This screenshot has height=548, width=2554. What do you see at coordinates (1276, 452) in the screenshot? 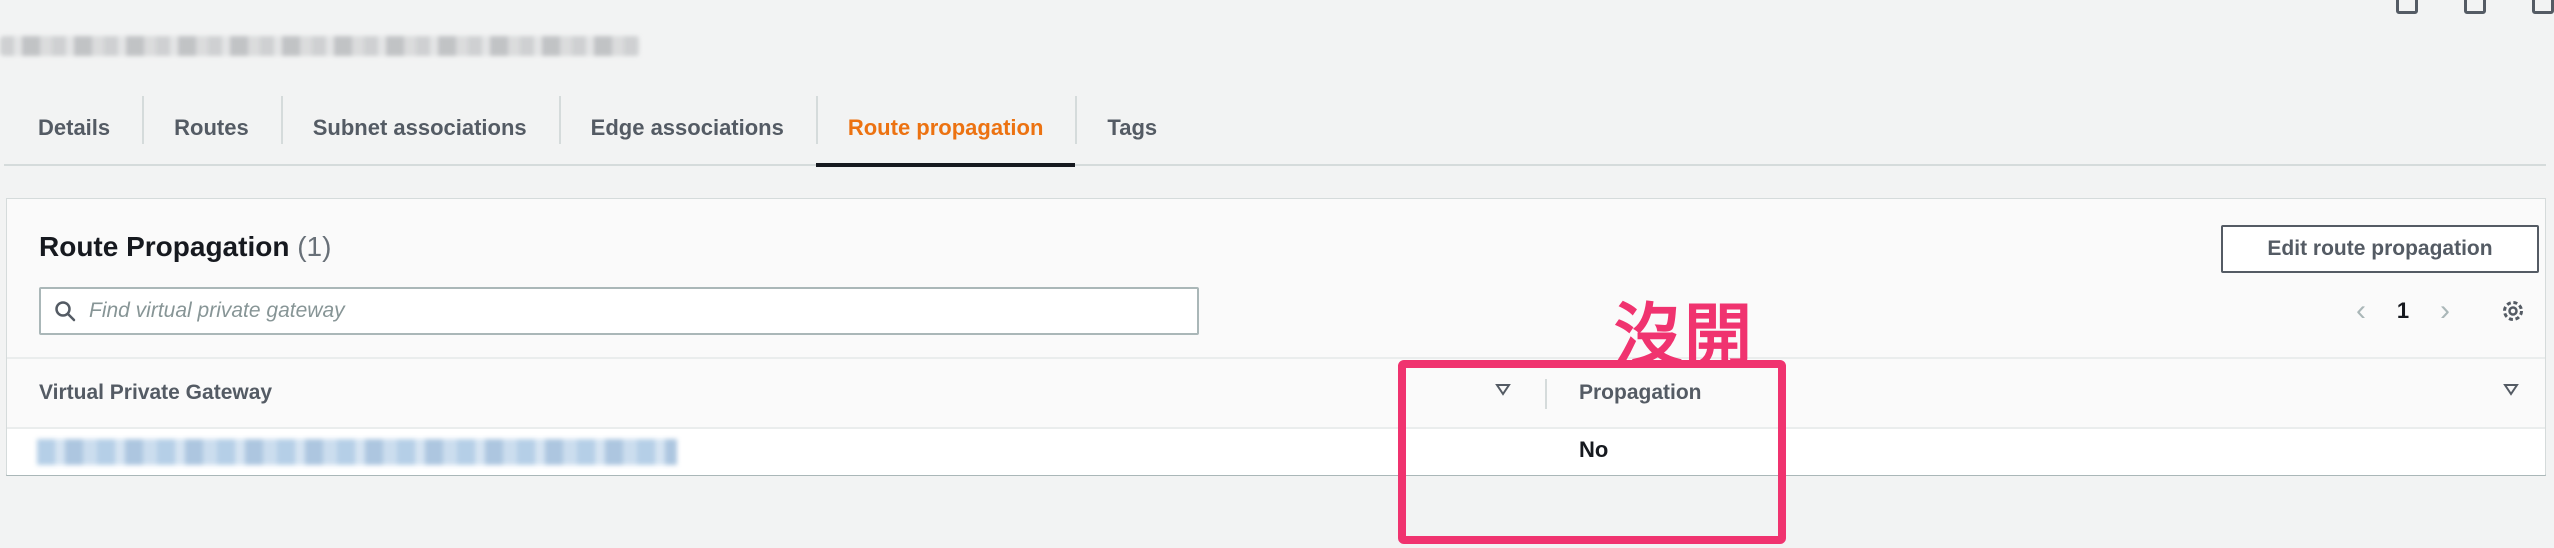
I see `table-row: No` at bounding box center [1276, 452].